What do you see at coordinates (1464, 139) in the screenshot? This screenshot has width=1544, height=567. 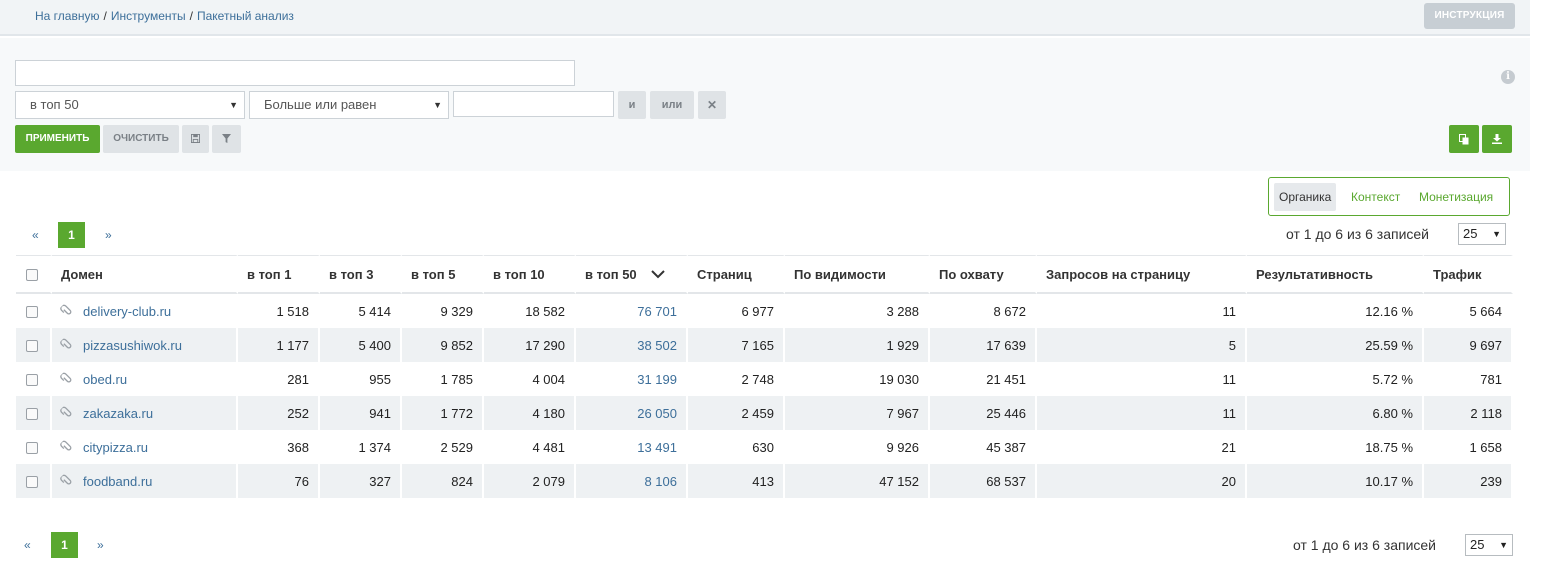 I see `copy-button` at bounding box center [1464, 139].